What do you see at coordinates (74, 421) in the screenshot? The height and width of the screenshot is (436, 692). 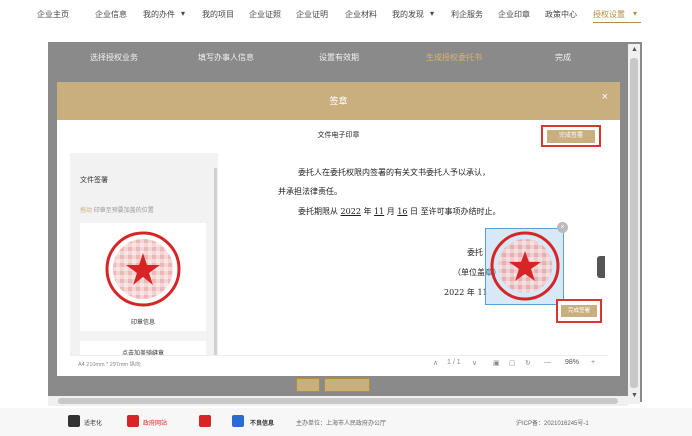 I see `accessibility-icon` at bounding box center [74, 421].